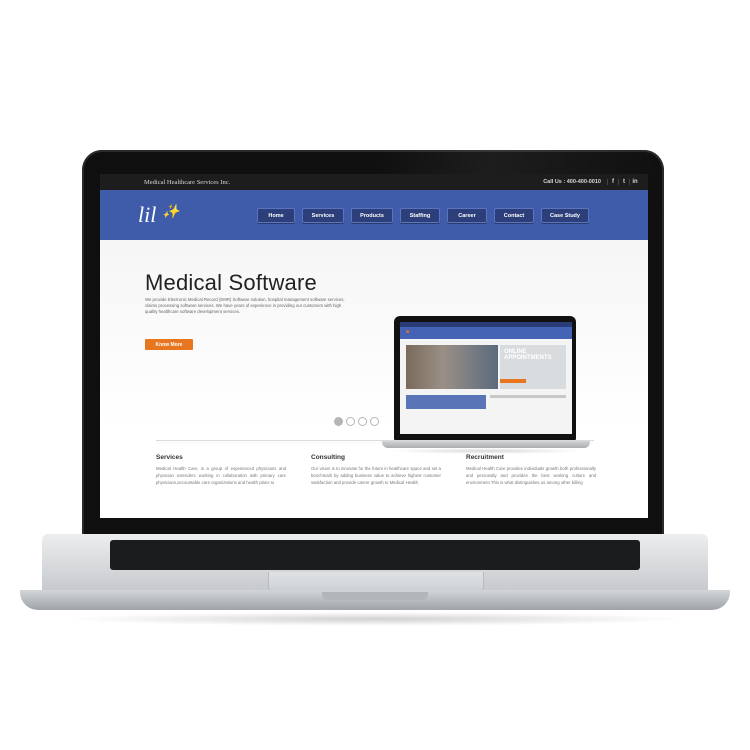 Image resolution: width=750 pixels, height=750 pixels. What do you see at coordinates (147, 214) in the screenshot?
I see `logo-text: lil` at bounding box center [147, 214].